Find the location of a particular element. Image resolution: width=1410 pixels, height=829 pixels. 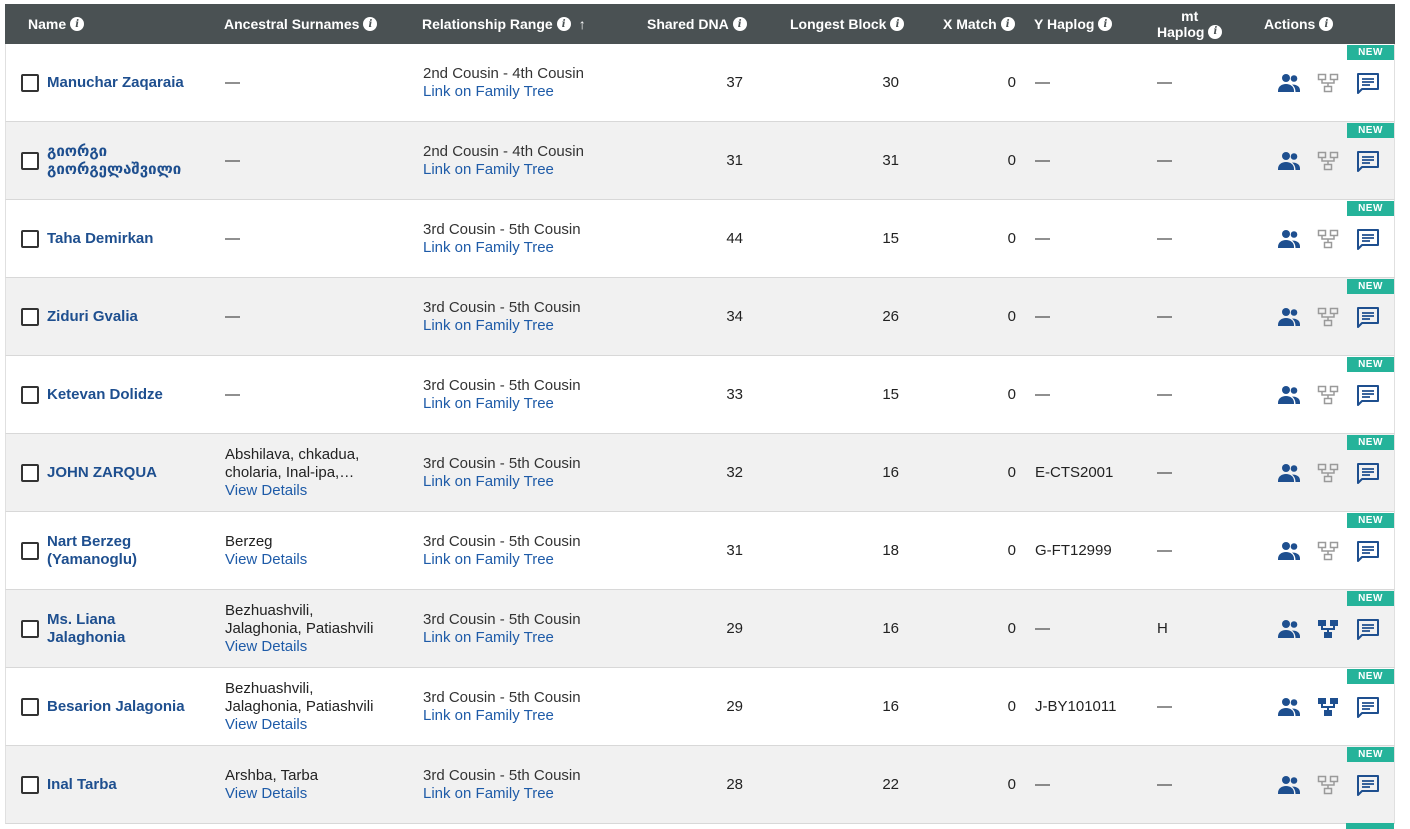

match-name-line: Inal Tarba is located at coordinates (132, 785).